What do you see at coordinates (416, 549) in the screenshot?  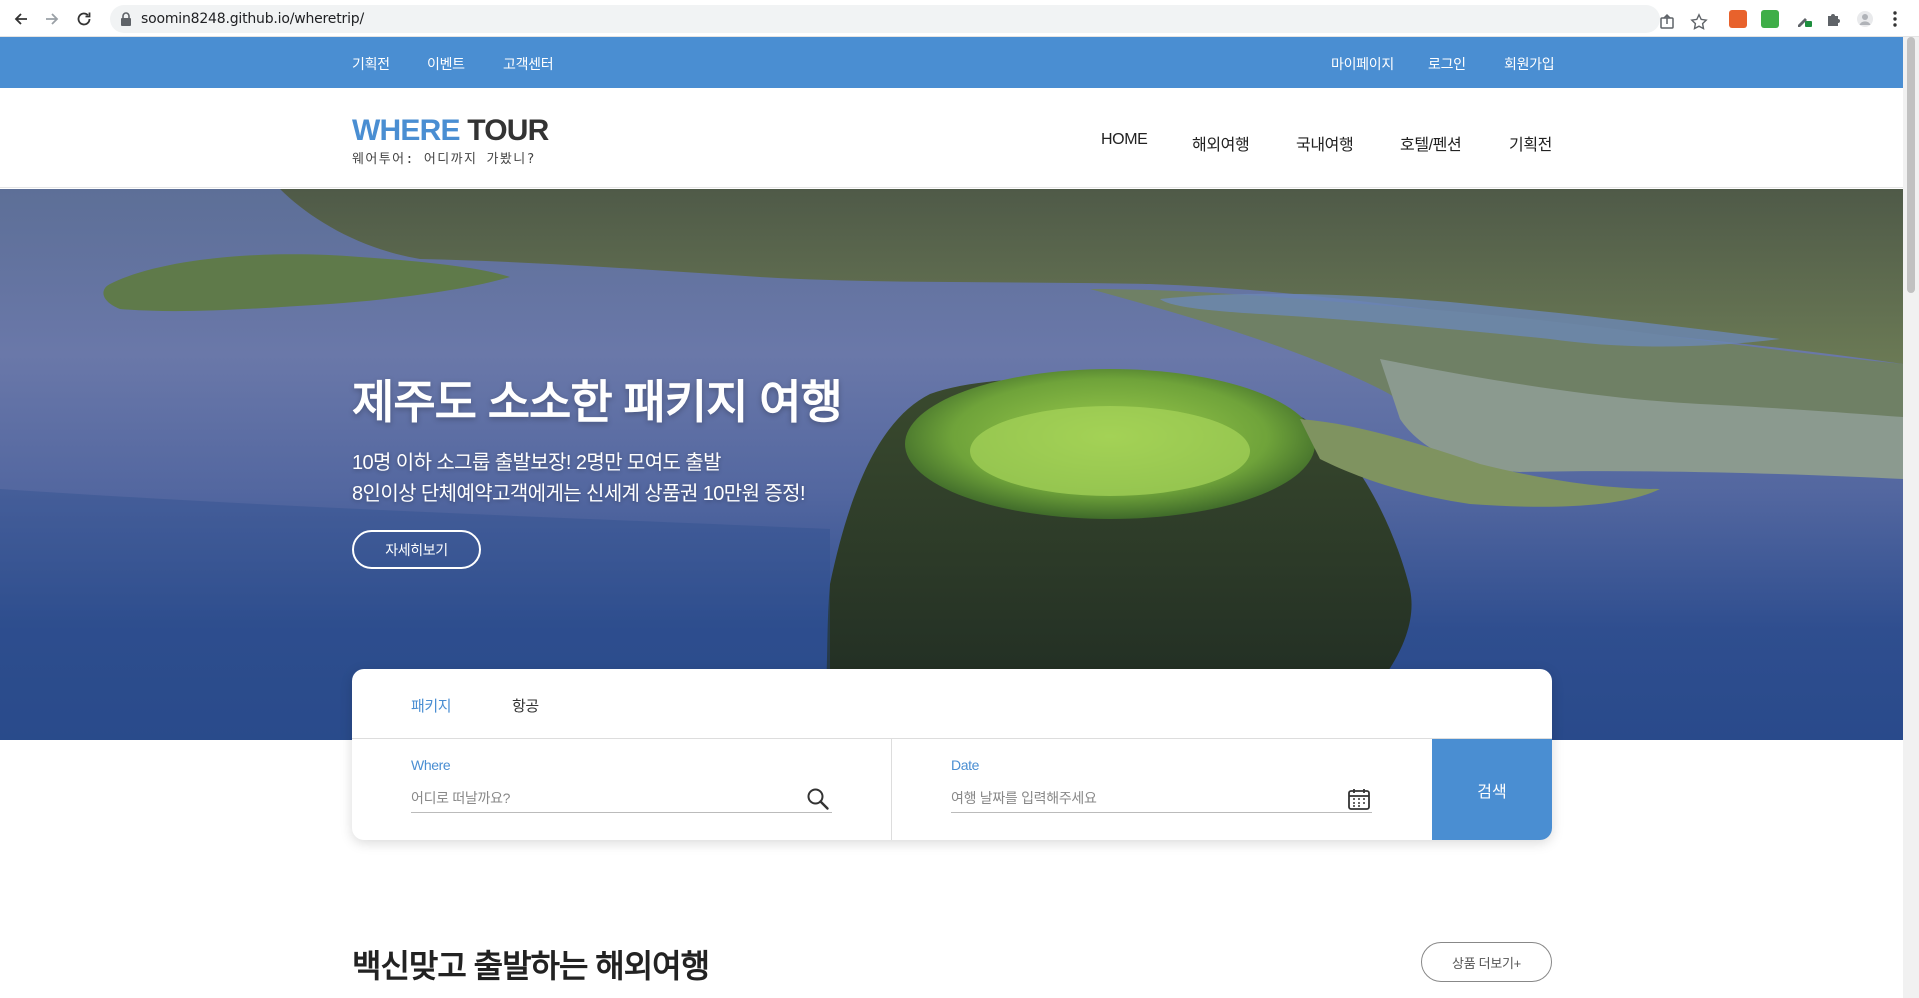 I see `hero-detail-button: 자세히보기` at bounding box center [416, 549].